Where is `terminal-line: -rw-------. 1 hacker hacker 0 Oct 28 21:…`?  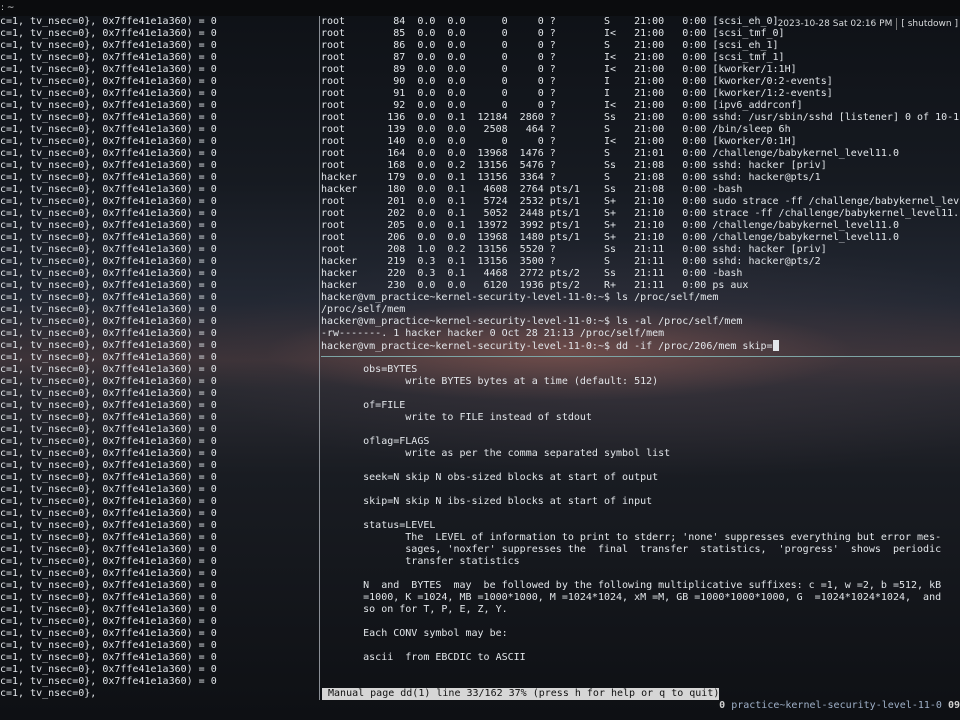 terminal-line: -rw-------. 1 hacker hacker 0 Oct 28 21:… is located at coordinates (493, 333).